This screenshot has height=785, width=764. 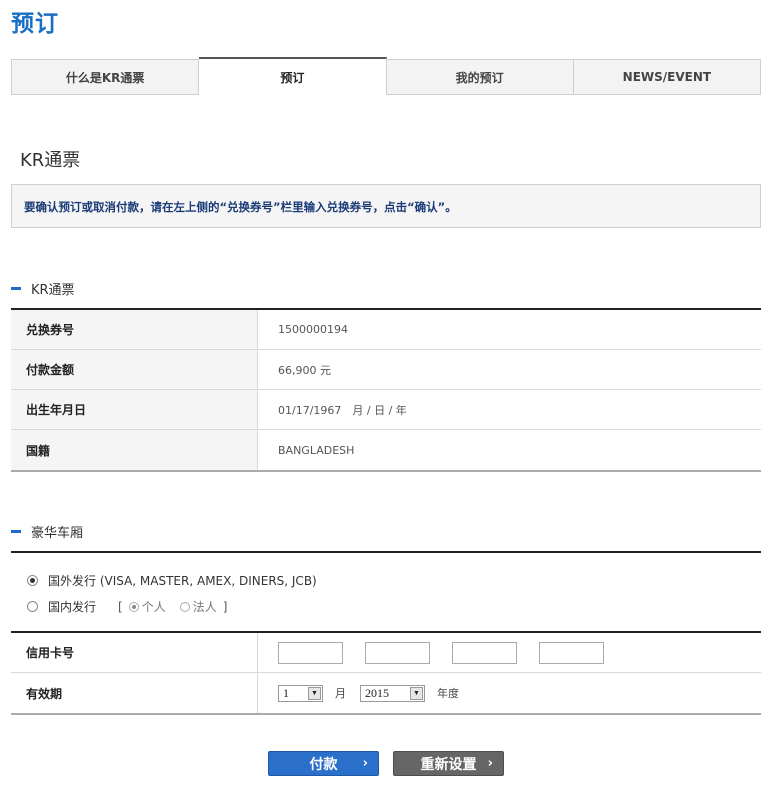 I want to click on corporate-label: 法人, so click(x=204, y=607).